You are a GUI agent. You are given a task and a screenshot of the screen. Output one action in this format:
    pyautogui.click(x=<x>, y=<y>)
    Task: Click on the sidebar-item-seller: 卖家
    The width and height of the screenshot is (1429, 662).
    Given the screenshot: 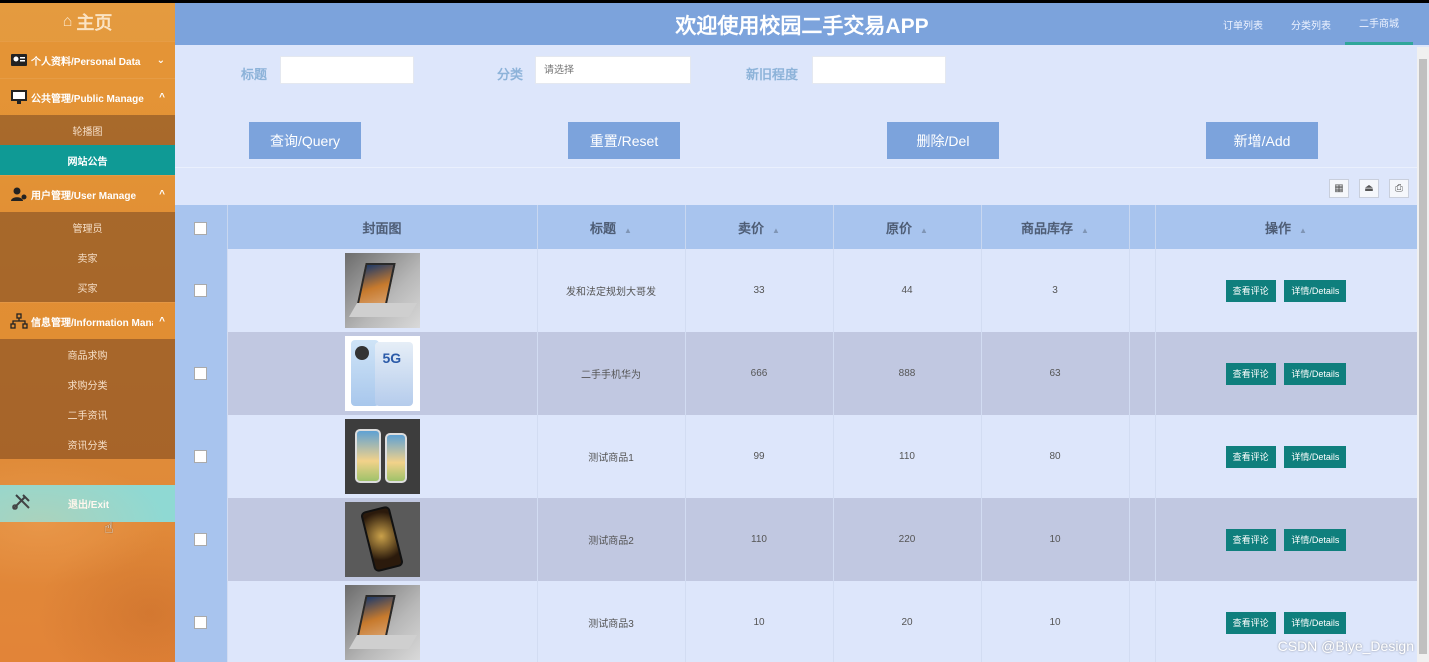 What is the action you would take?
    pyautogui.click(x=87, y=257)
    